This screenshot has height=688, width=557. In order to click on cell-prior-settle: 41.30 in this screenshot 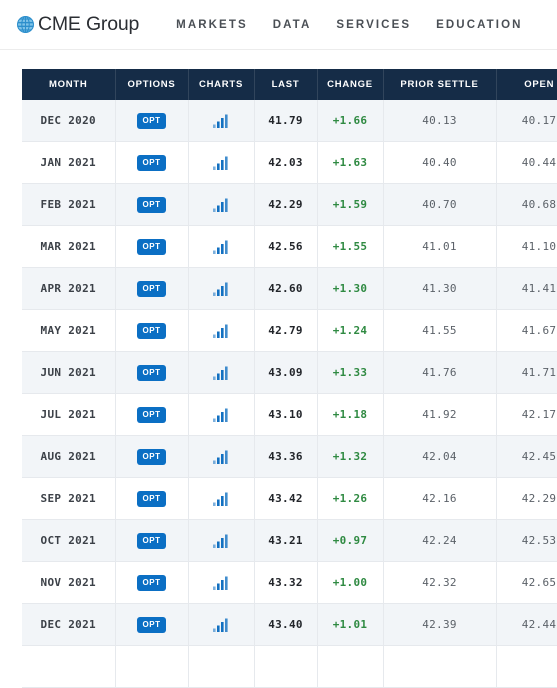, I will do `click(440, 288)`.